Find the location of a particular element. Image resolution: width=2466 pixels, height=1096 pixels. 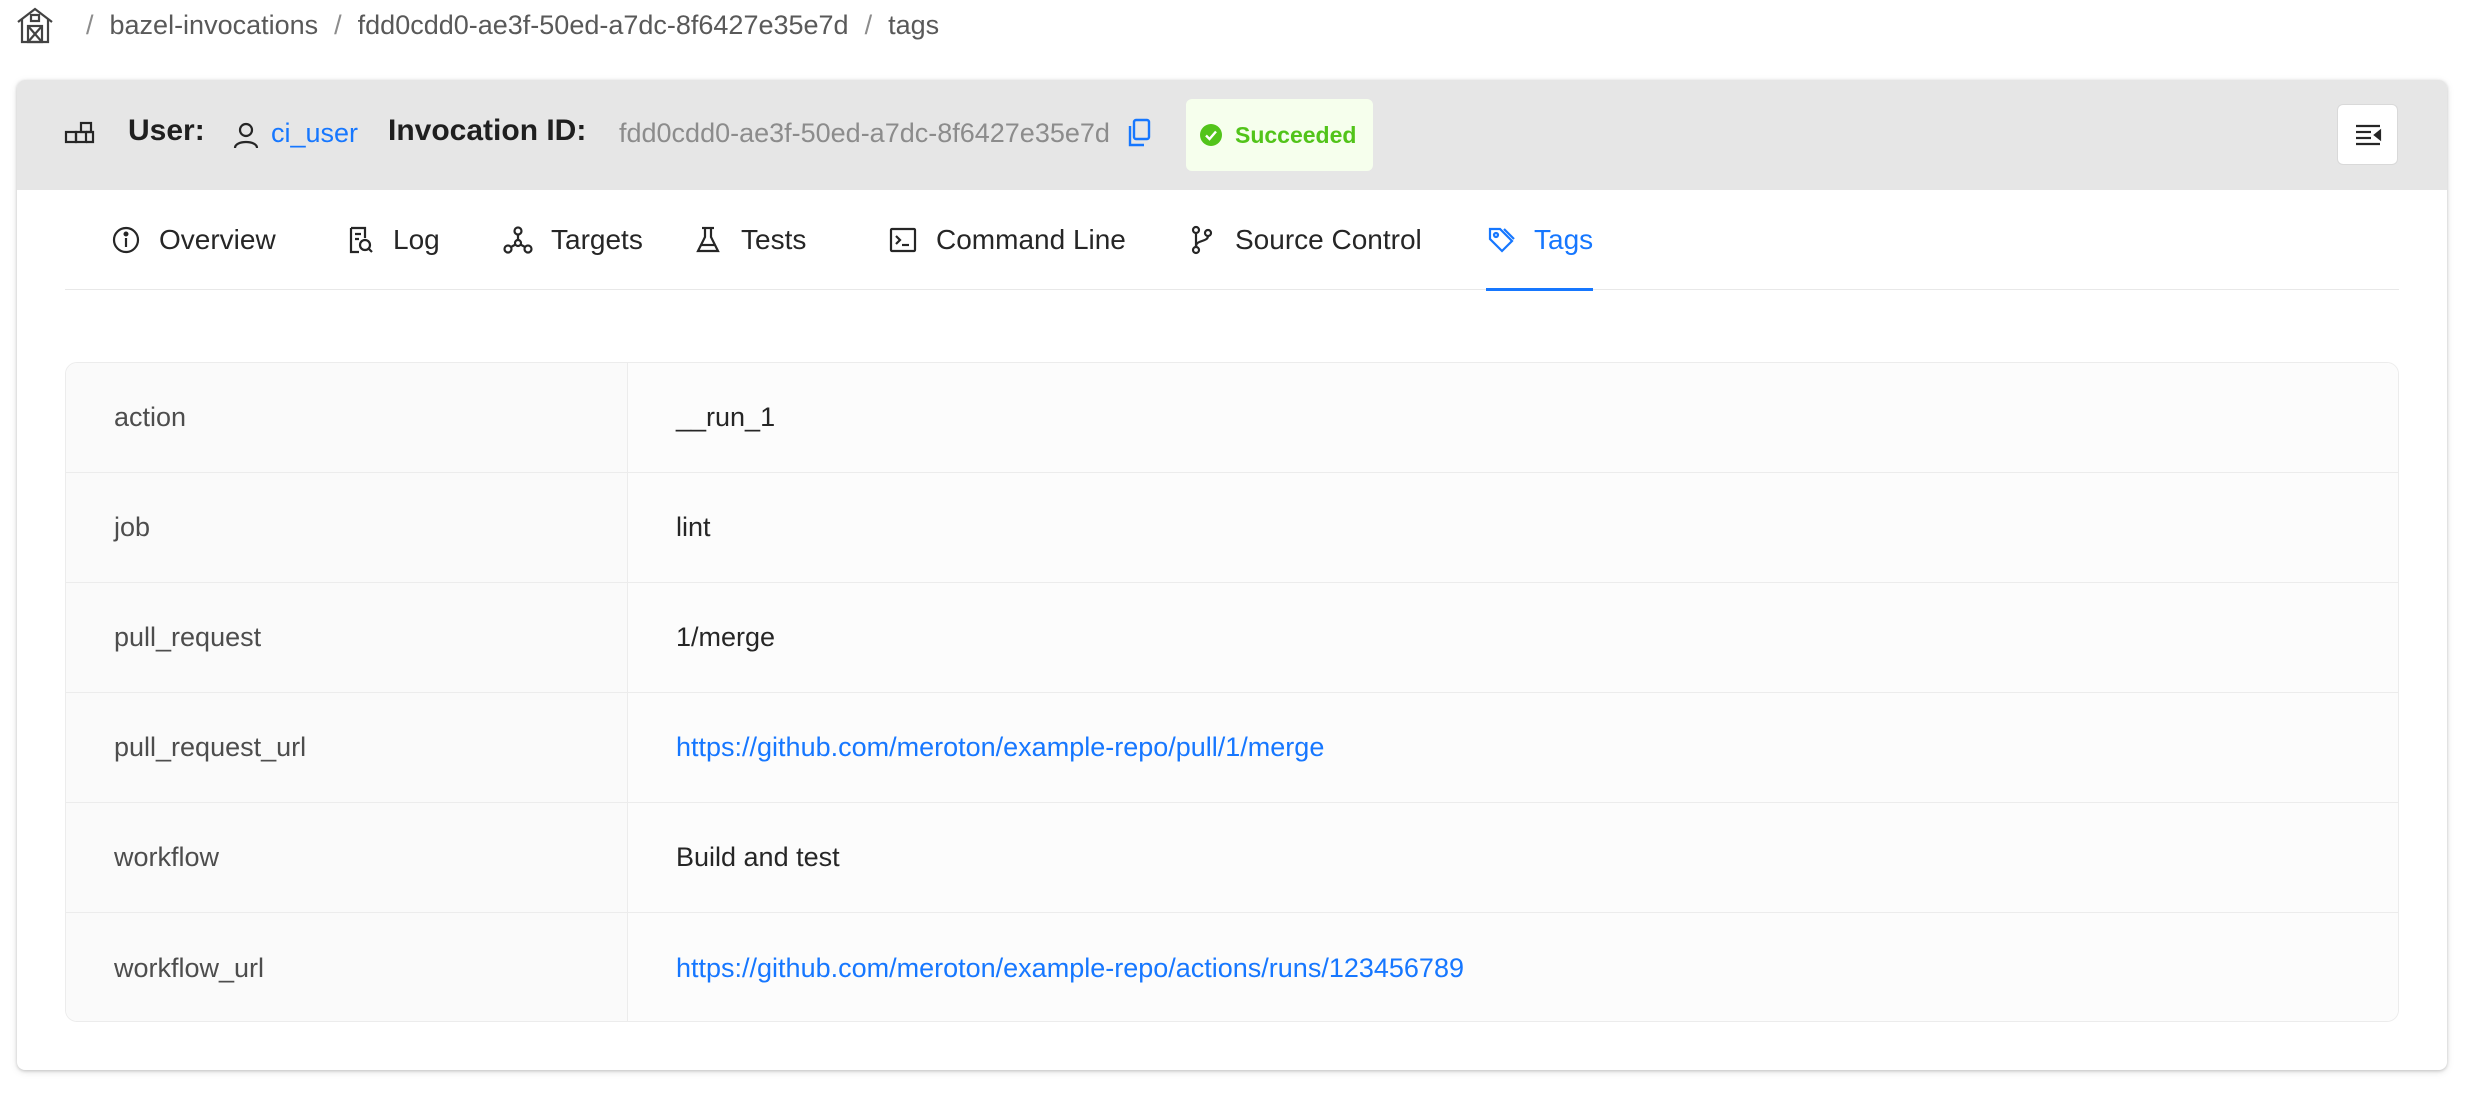

tag-key: job is located at coordinates (347, 527).